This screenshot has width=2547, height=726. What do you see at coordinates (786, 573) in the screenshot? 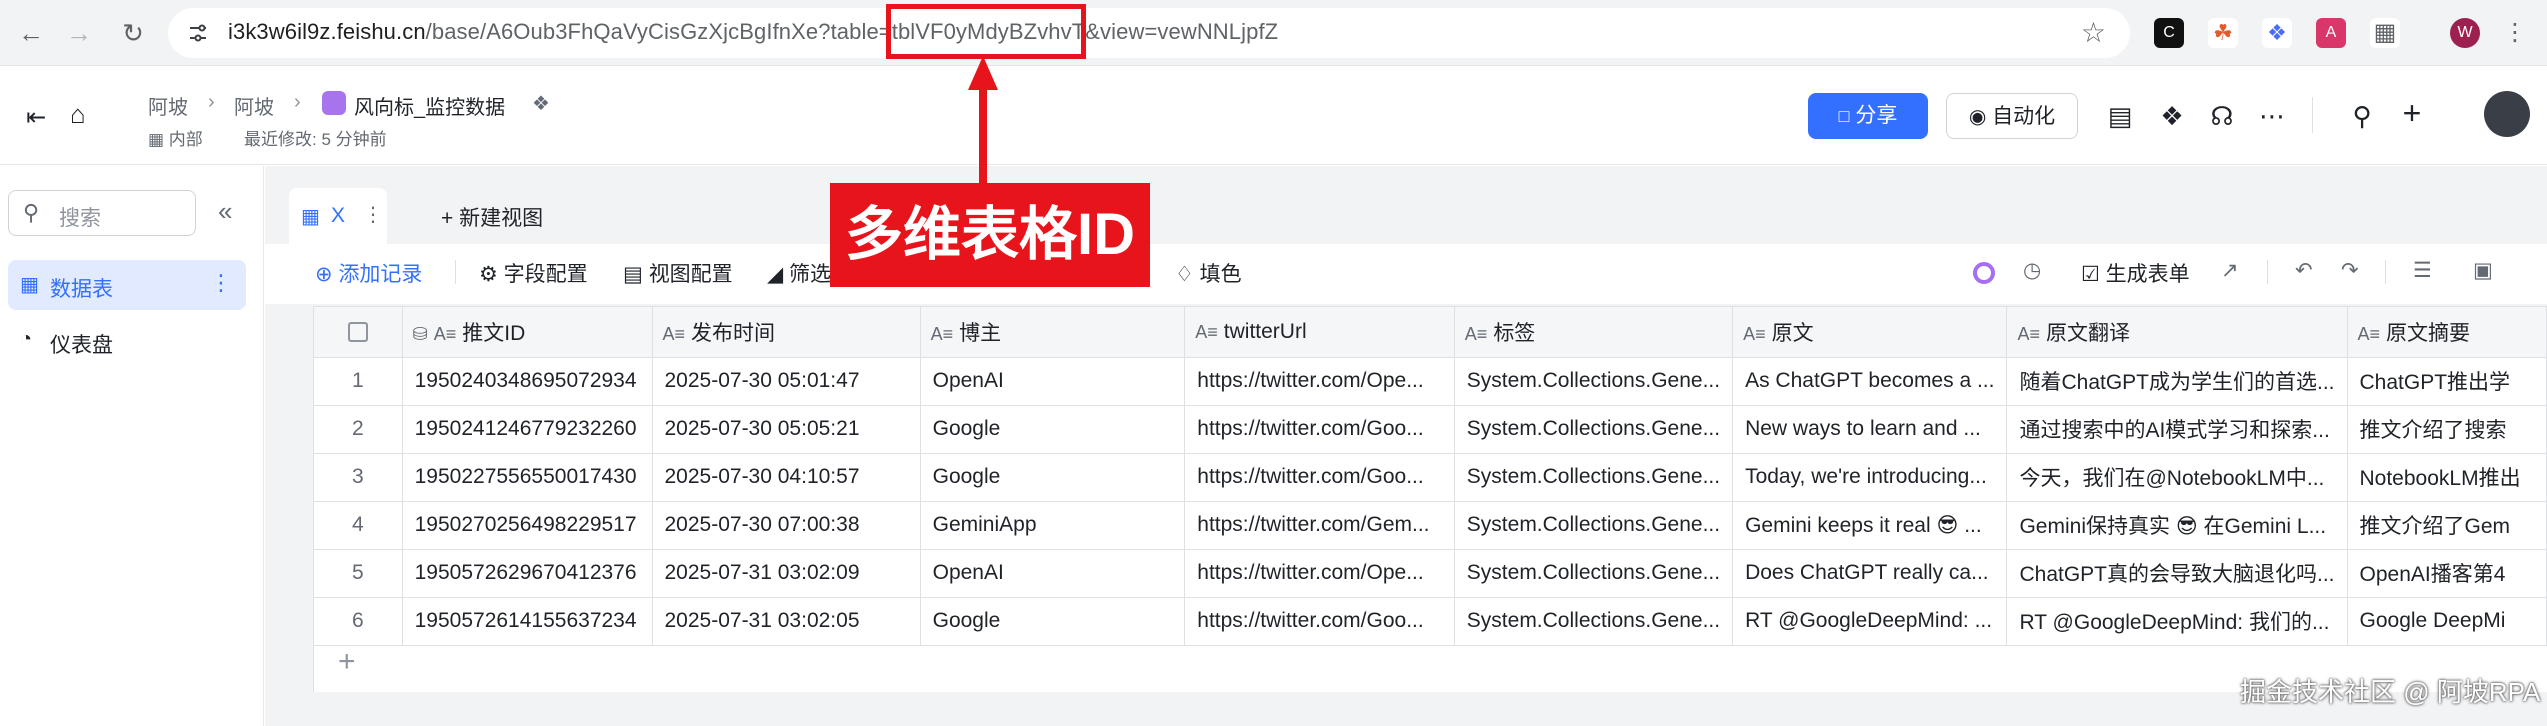
I see `table-cell: 2025-07-31 03:02:09` at bounding box center [786, 573].